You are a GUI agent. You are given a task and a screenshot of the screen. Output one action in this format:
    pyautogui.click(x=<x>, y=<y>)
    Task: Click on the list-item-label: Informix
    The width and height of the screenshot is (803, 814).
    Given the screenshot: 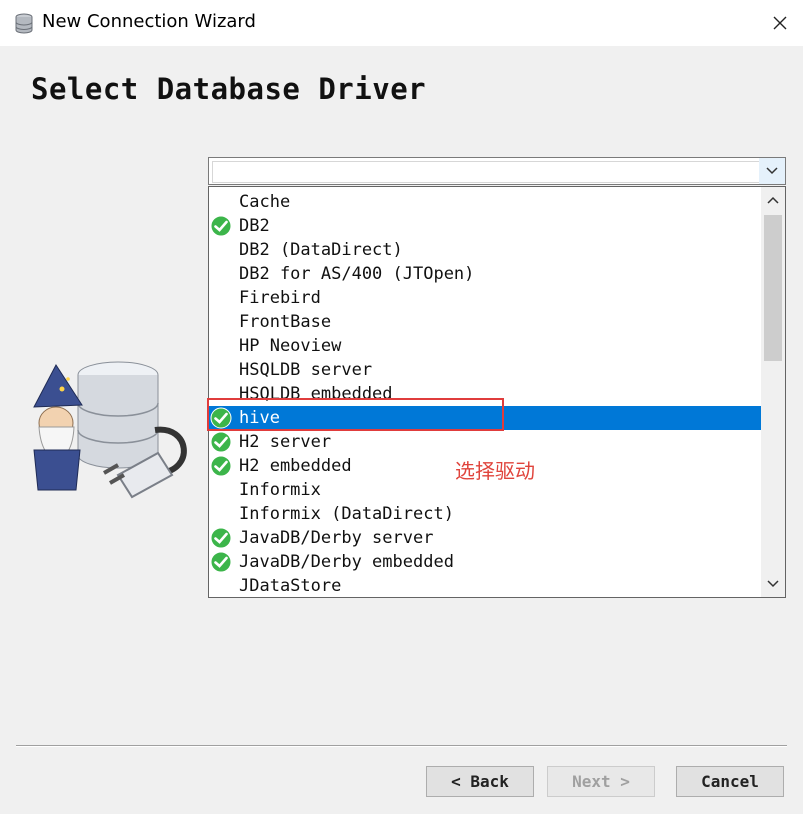 What is the action you would take?
    pyautogui.click(x=280, y=490)
    